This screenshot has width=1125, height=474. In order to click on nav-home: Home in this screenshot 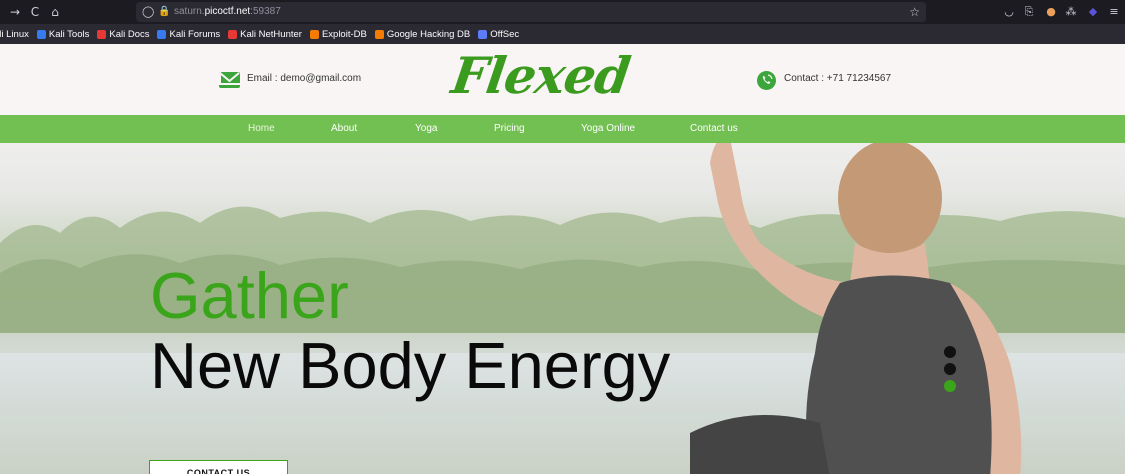, I will do `click(261, 128)`.